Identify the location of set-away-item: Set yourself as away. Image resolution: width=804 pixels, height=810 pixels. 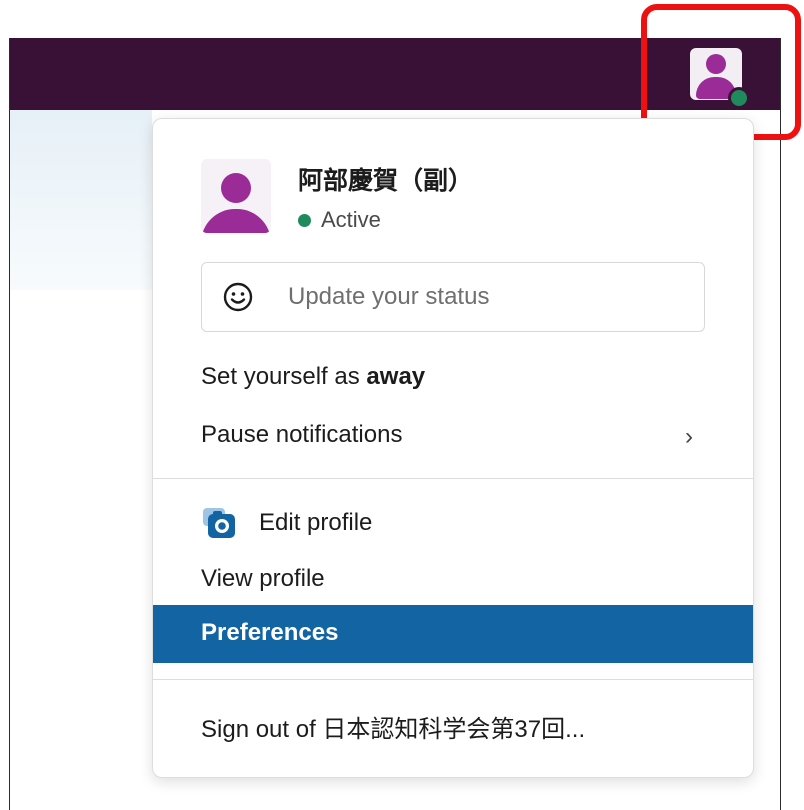
(313, 377).